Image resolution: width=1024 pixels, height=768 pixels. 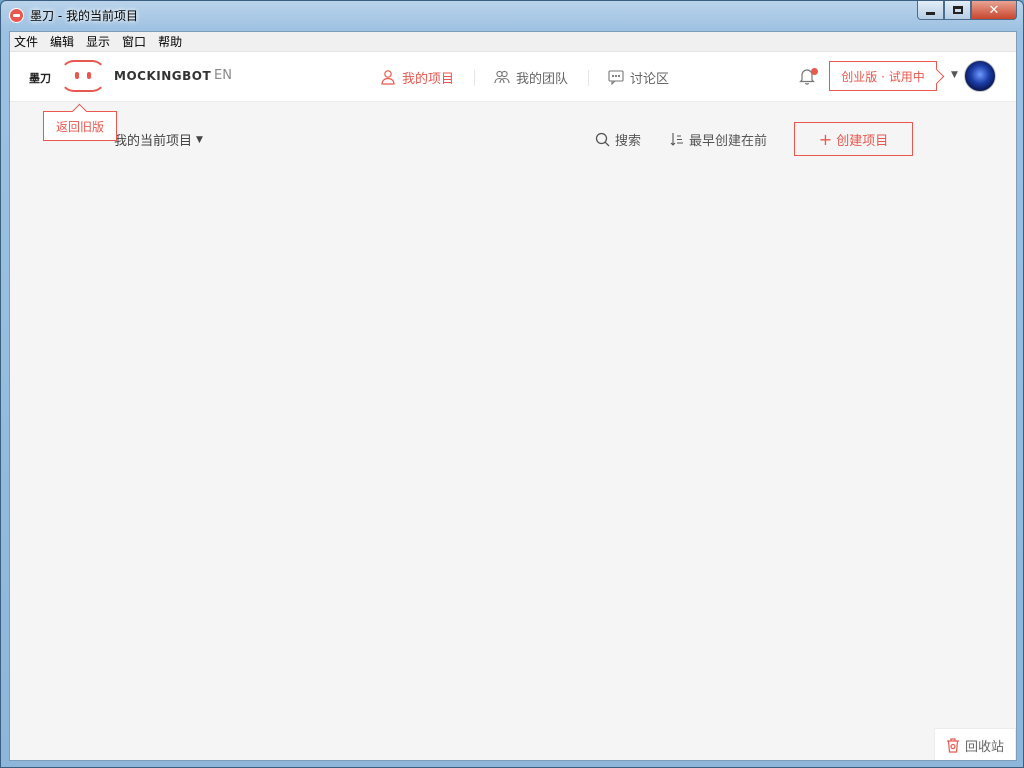 I want to click on nav-label: 我的团队, so click(x=542, y=79).